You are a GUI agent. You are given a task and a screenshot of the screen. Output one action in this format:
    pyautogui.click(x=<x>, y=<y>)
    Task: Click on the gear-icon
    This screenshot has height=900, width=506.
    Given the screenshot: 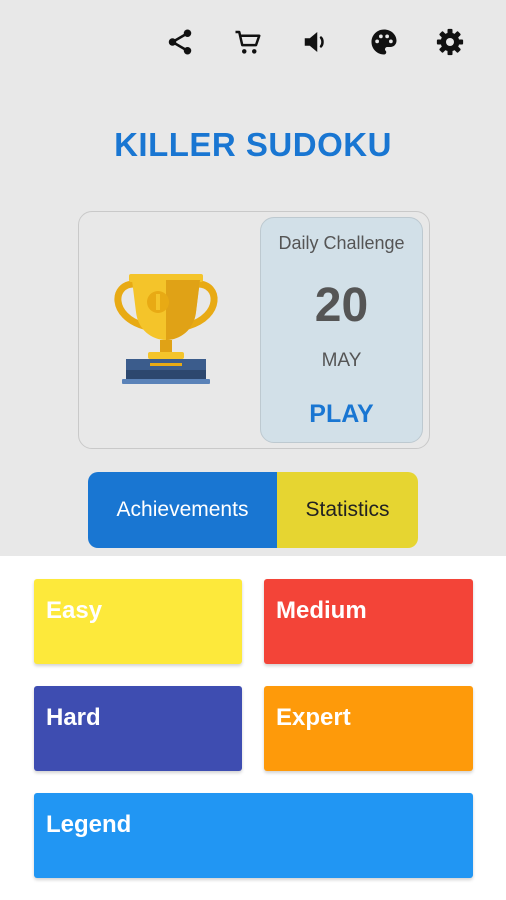 What is the action you would take?
    pyautogui.click(x=450, y=42)
    